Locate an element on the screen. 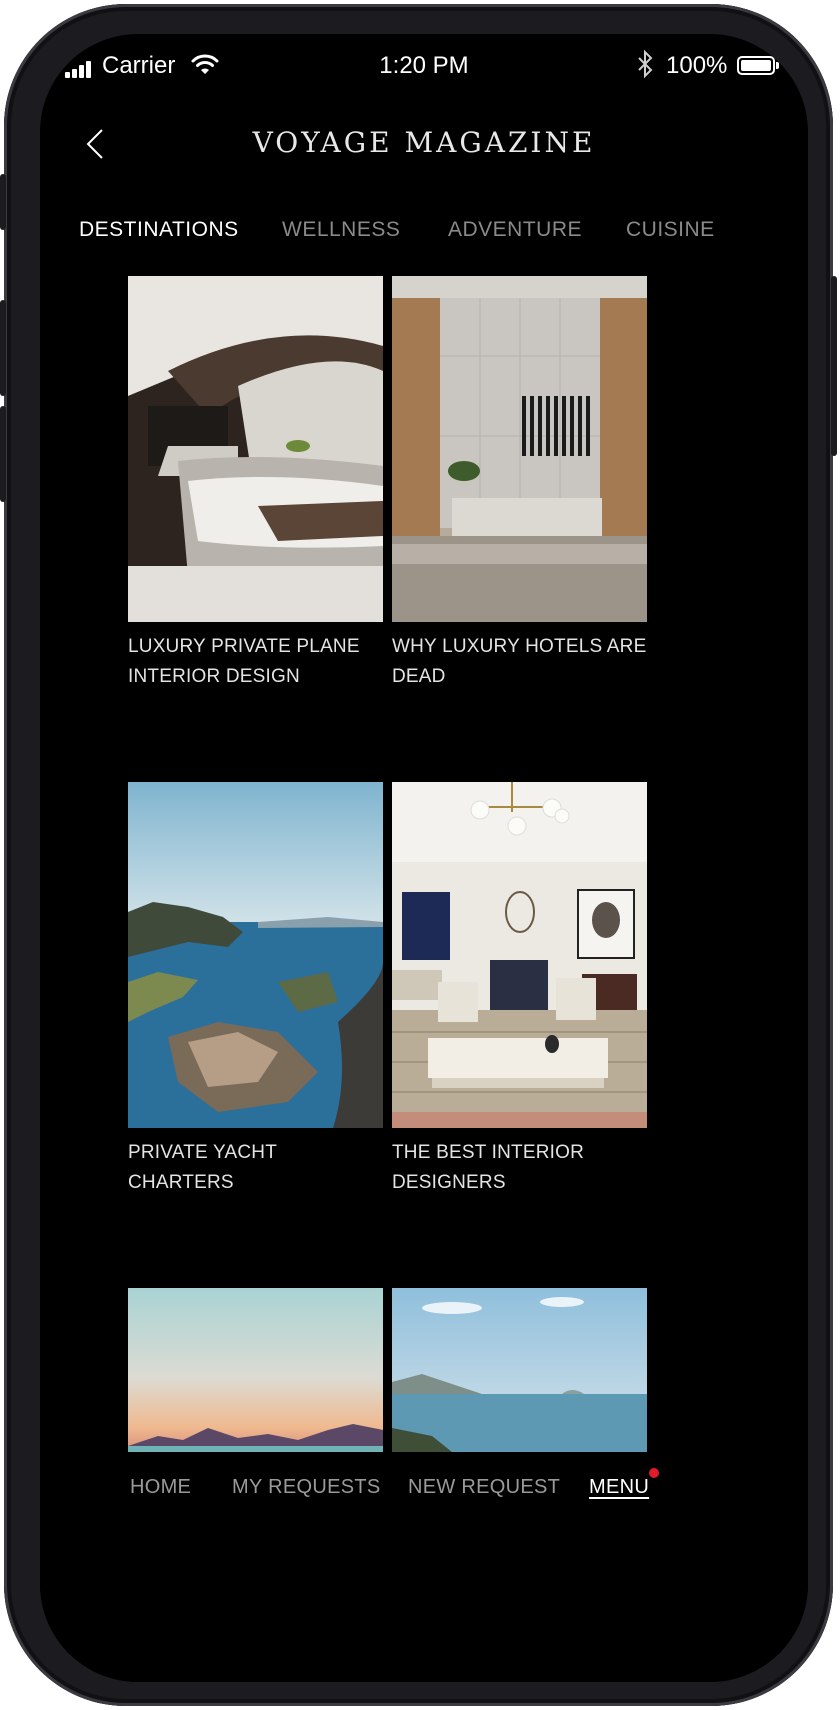  article-card-plane-interior: LUXURY PRIVATE PLANE INTERIOR DESIGN is located at coordinates (255, 484).